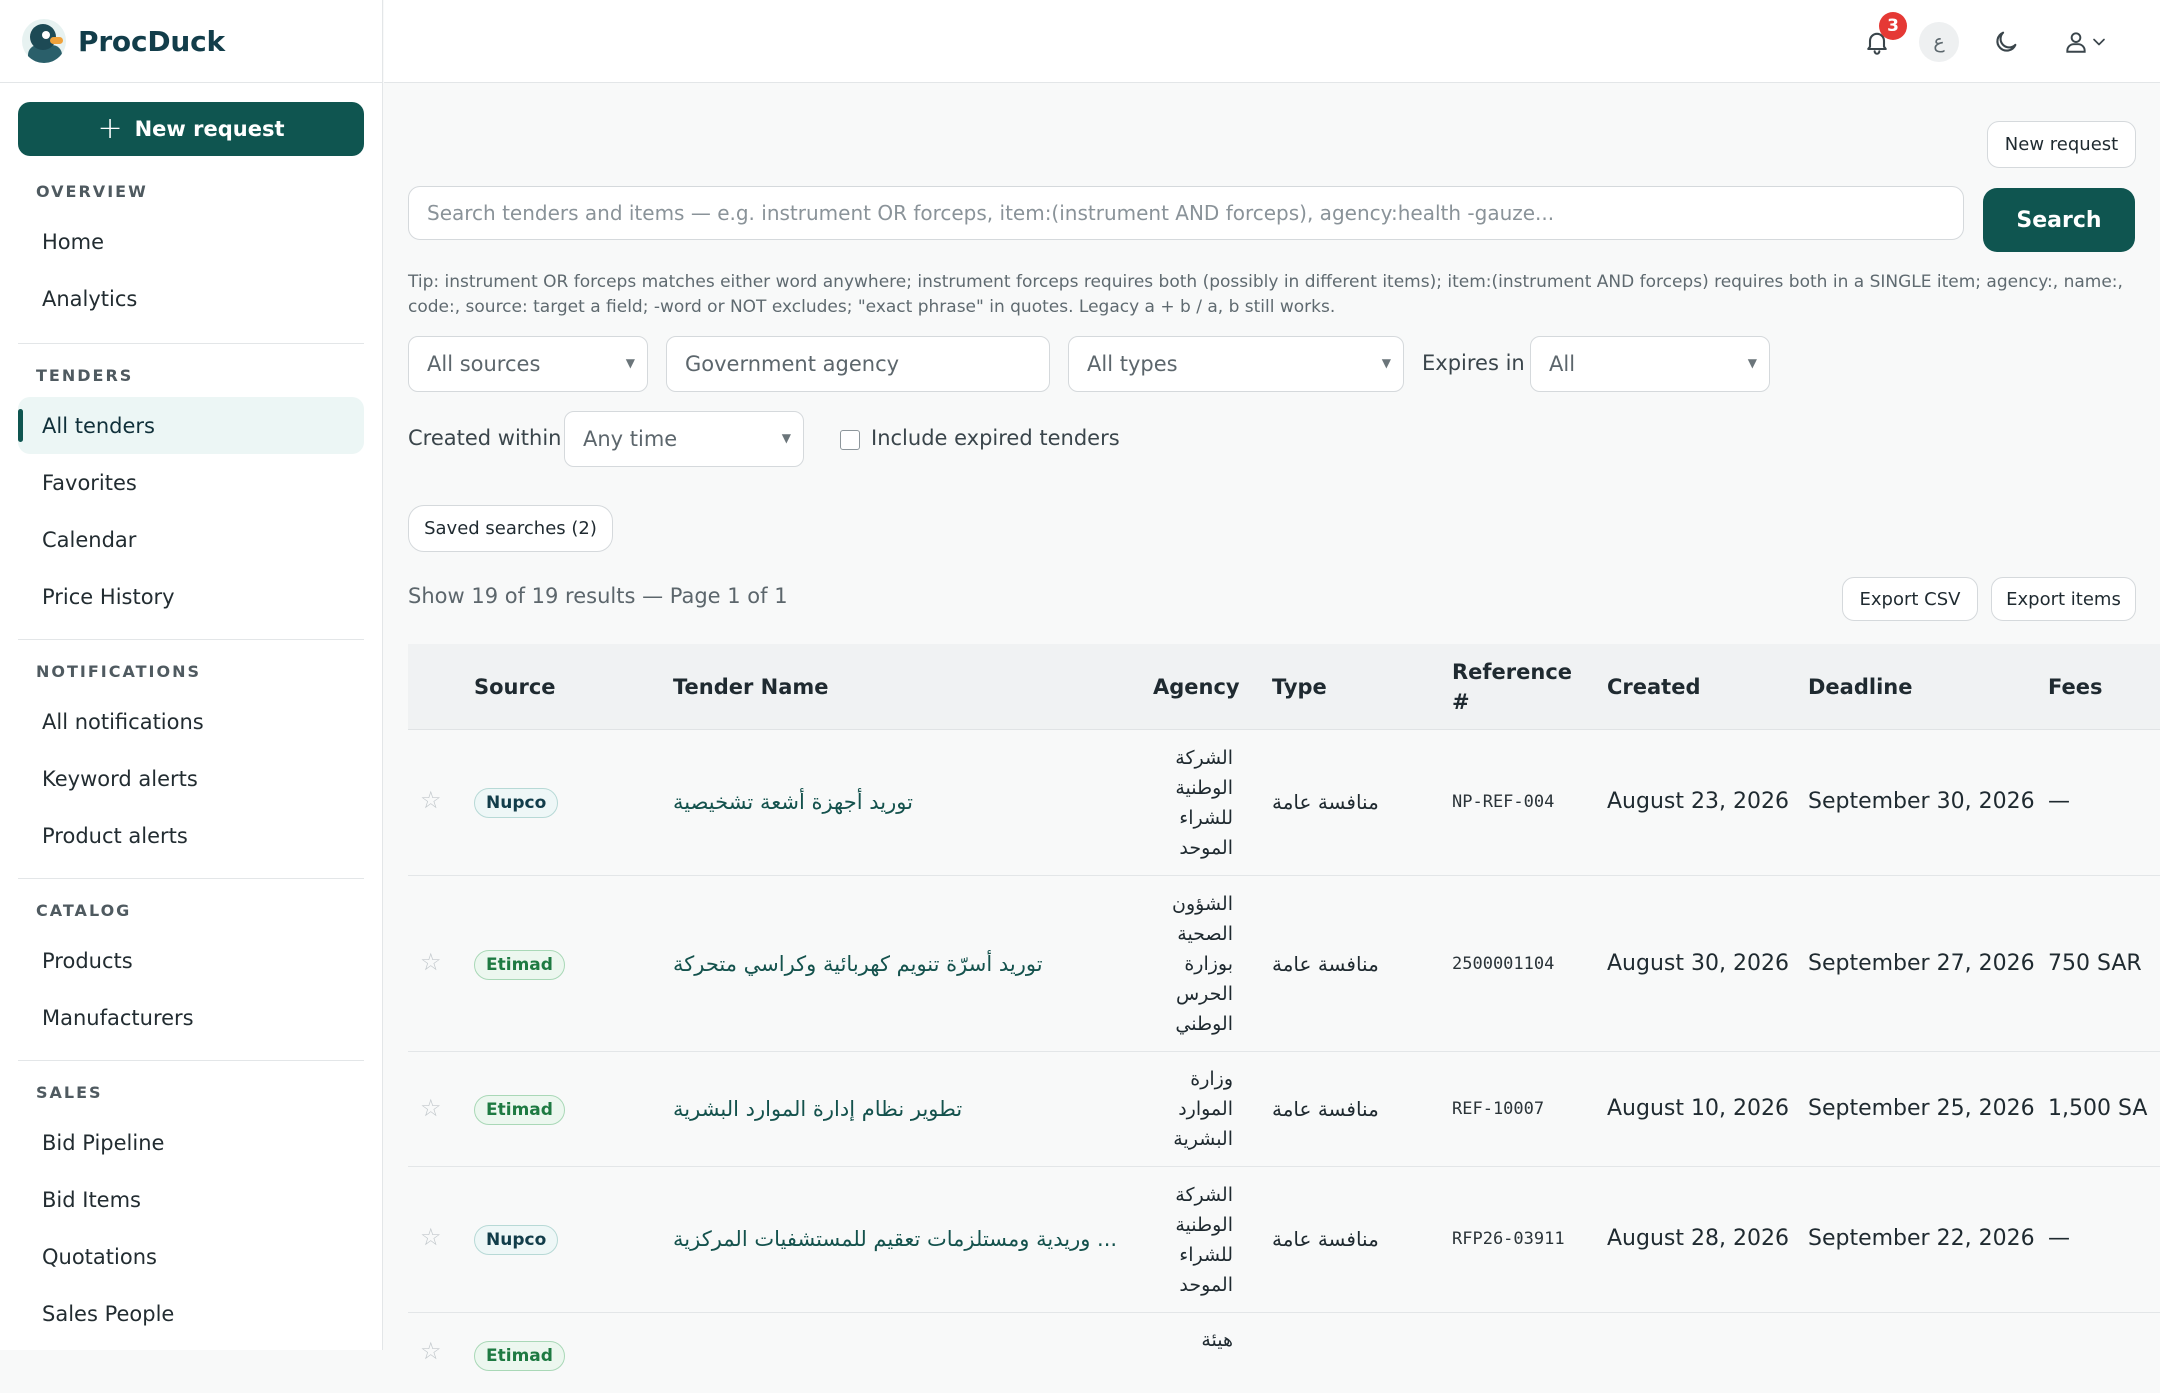 The height and width of the screenshot is (1393, 2160). I want to click on agency-name: وزارة الموارد البشرية, so click(1203, 1109).